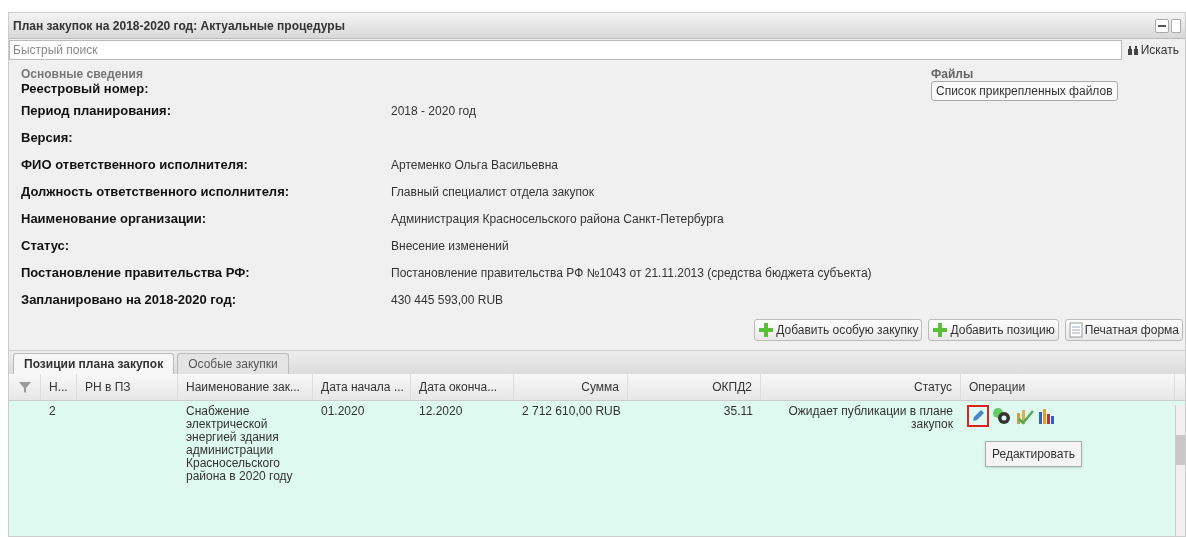 The image size is (1186, 537). I want to click on field-value: Главный специалист отдела закупок, so click(492, 192).